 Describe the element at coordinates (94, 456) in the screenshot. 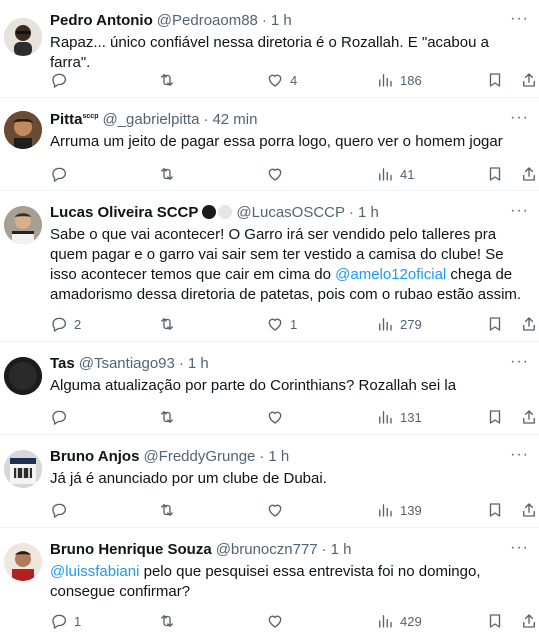

I see `display-name: Bruno Anjos` at that location.